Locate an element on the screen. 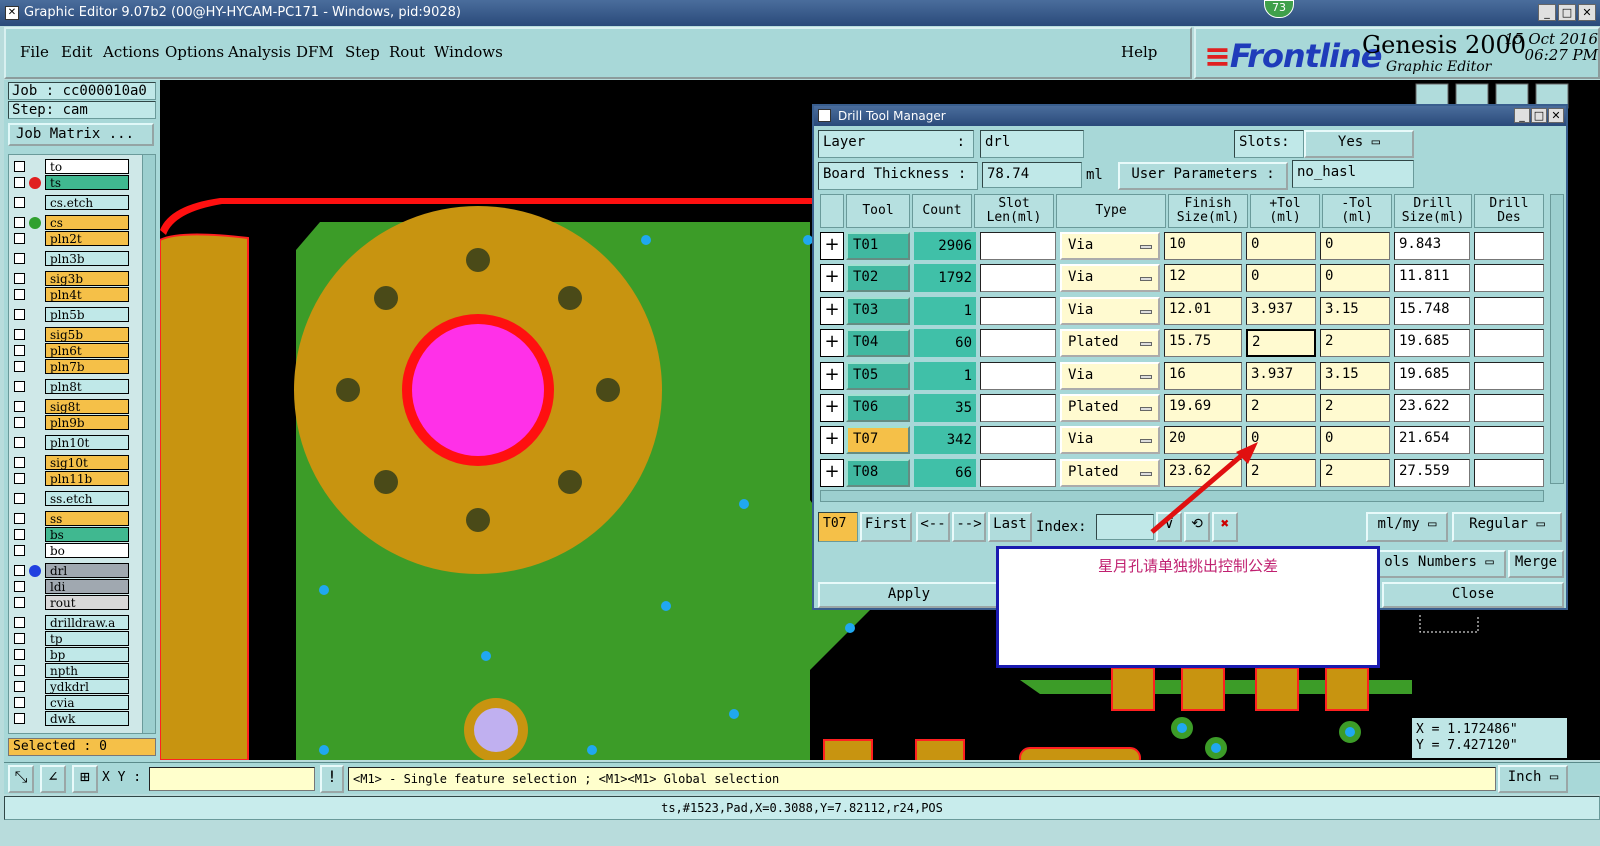  tool-button: T06 is located at coordinates (878, 408).